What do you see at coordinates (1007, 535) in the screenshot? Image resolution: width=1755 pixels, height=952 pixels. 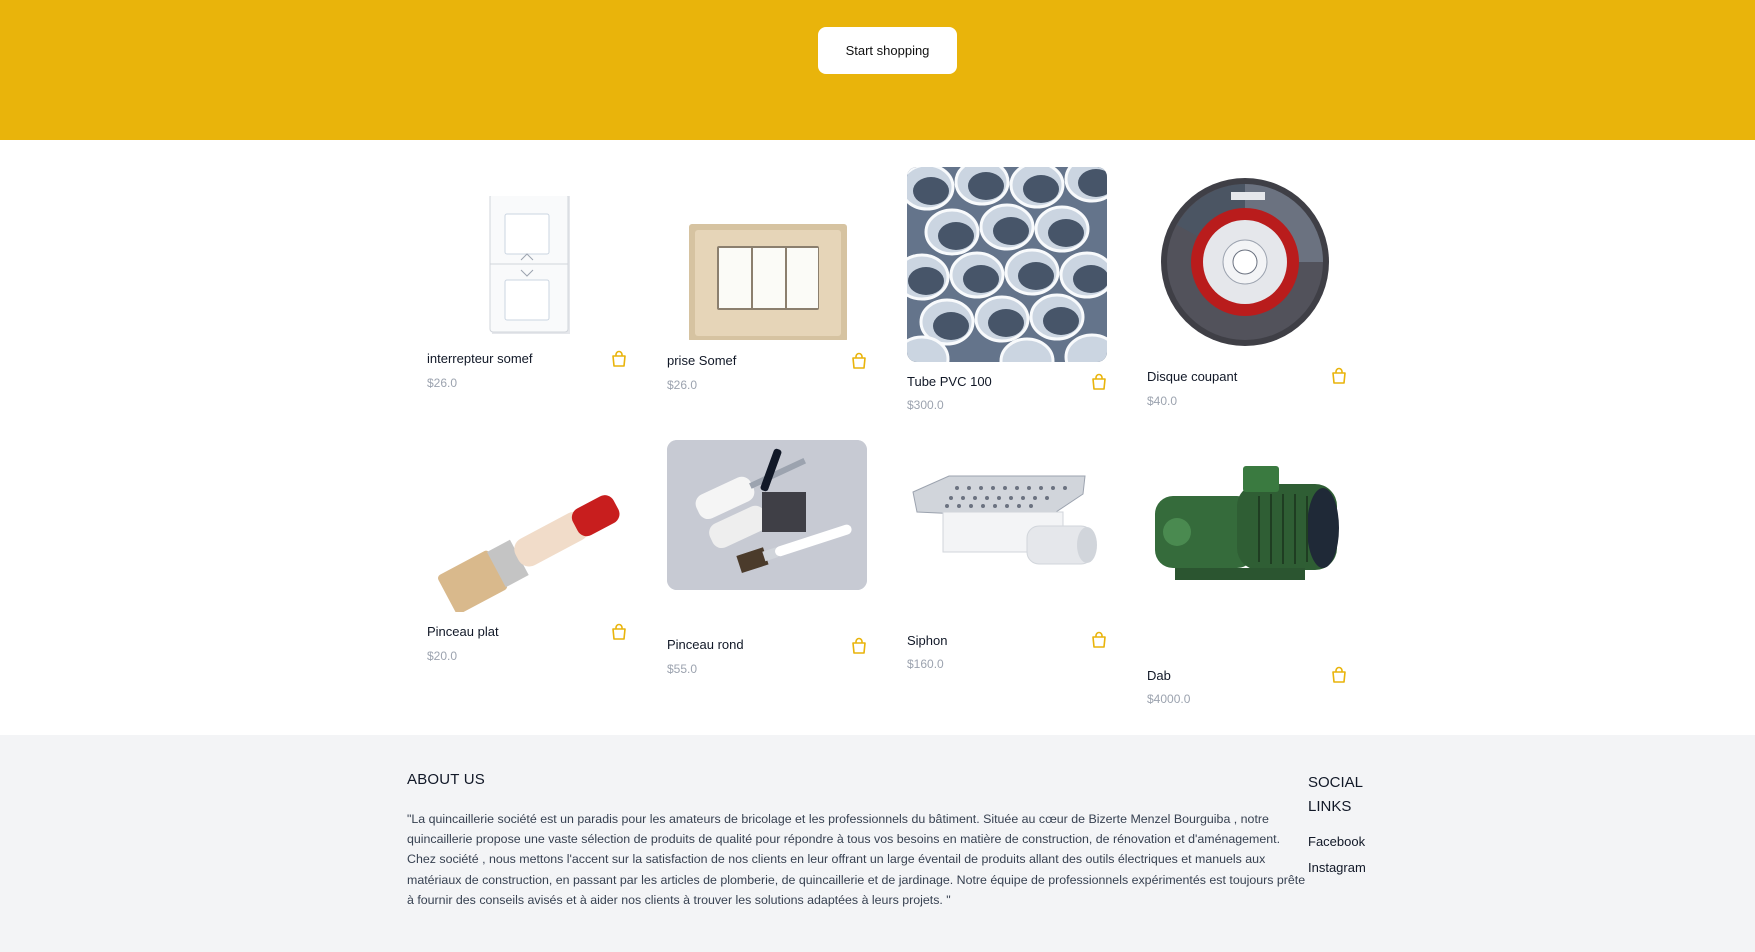 I see `product-image-siphon` at bounding box center [1007, 535].